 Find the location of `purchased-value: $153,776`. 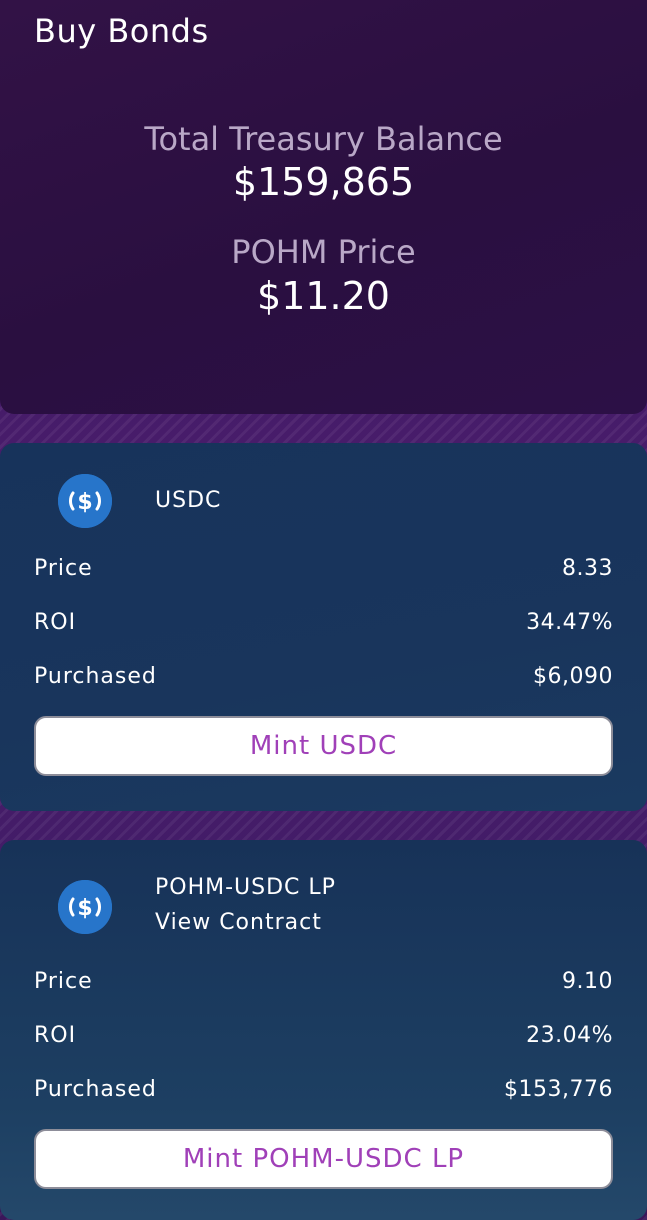

purchased-value: $153,776 is located at coordinates (558, 1089).